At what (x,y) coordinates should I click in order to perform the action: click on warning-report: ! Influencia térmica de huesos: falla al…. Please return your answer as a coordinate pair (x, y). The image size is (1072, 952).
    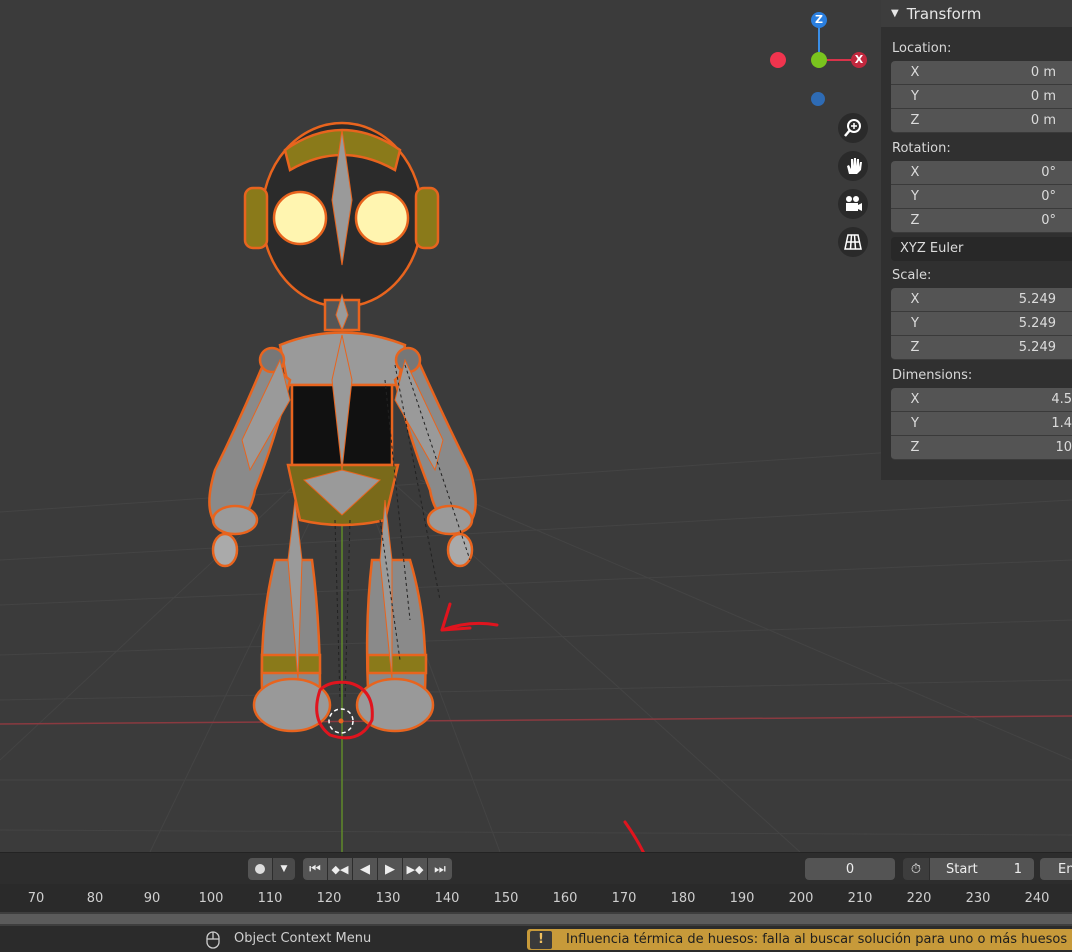
    Looking at the image, I should click on (799, 939).